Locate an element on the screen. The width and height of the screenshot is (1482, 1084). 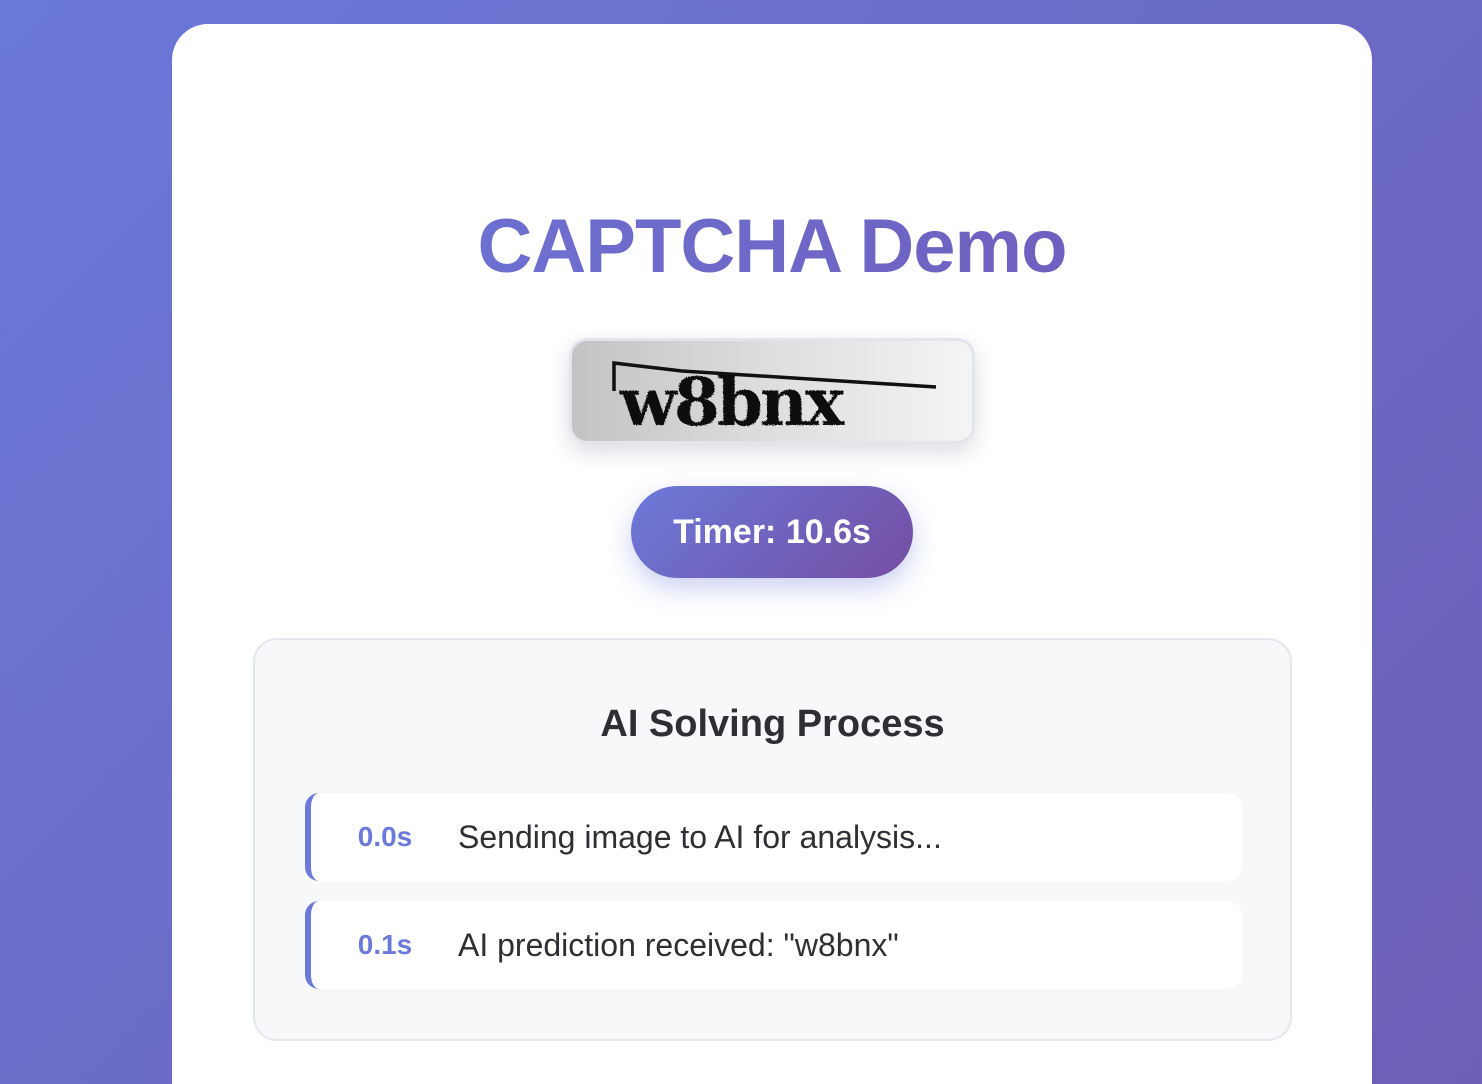
captcha-graphic: w8bnx is located at coordinates (774, 401).